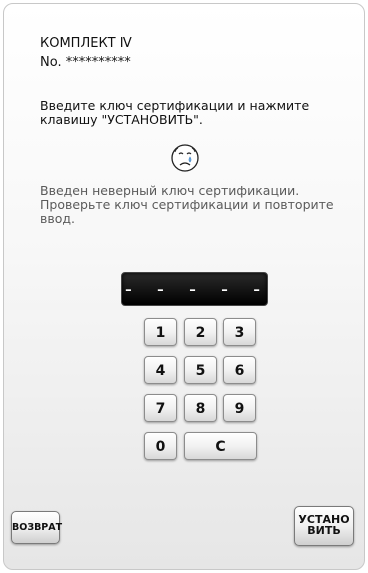 The height and width of the screenshot is (573, 368). What do you see at coordinates (200, 370) in the screenshot?
I see `key-5-button: 5` at bounding box center [200, 370].